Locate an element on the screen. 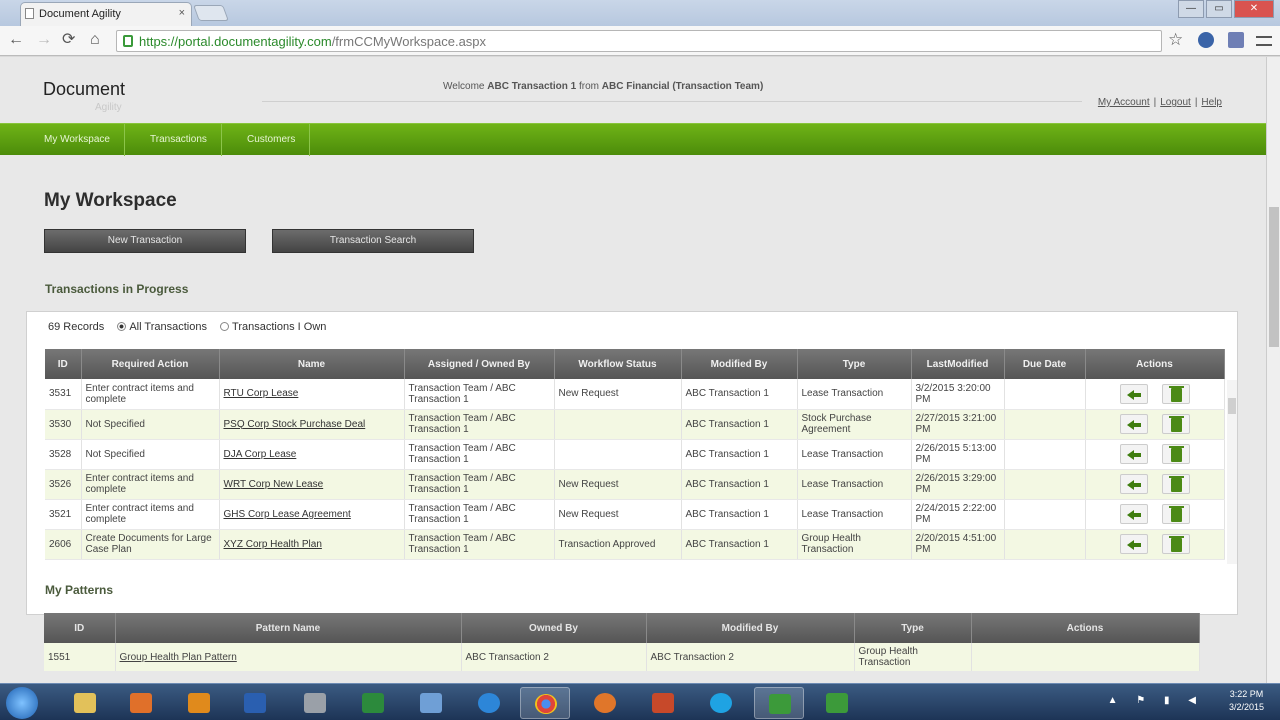  help-link: Help is located at coordinates (1211, 102).